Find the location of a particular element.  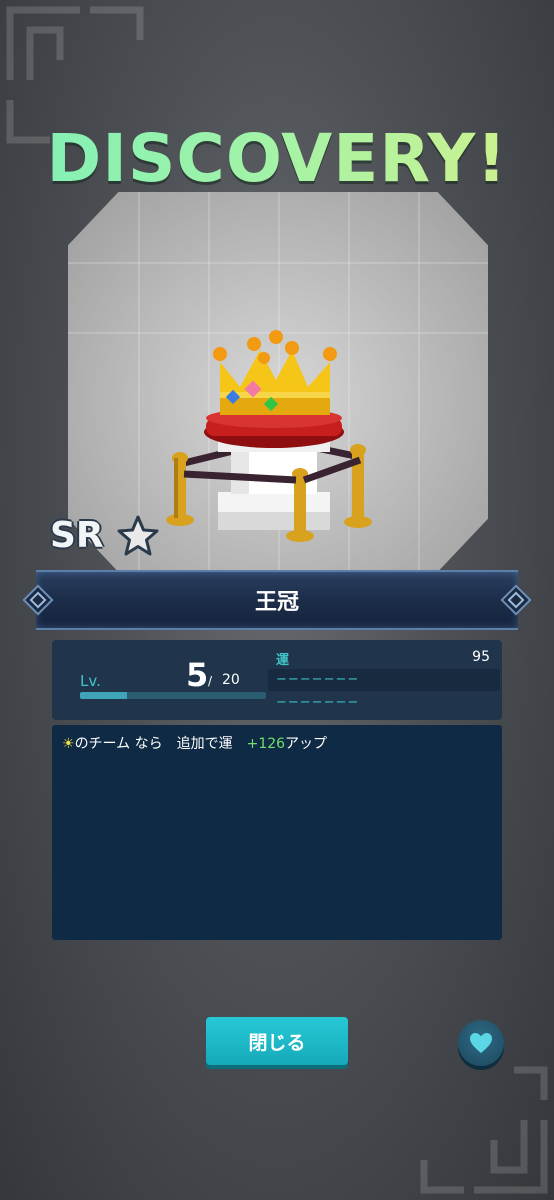

stat-value: 95 is located at coordinates (481, 657).